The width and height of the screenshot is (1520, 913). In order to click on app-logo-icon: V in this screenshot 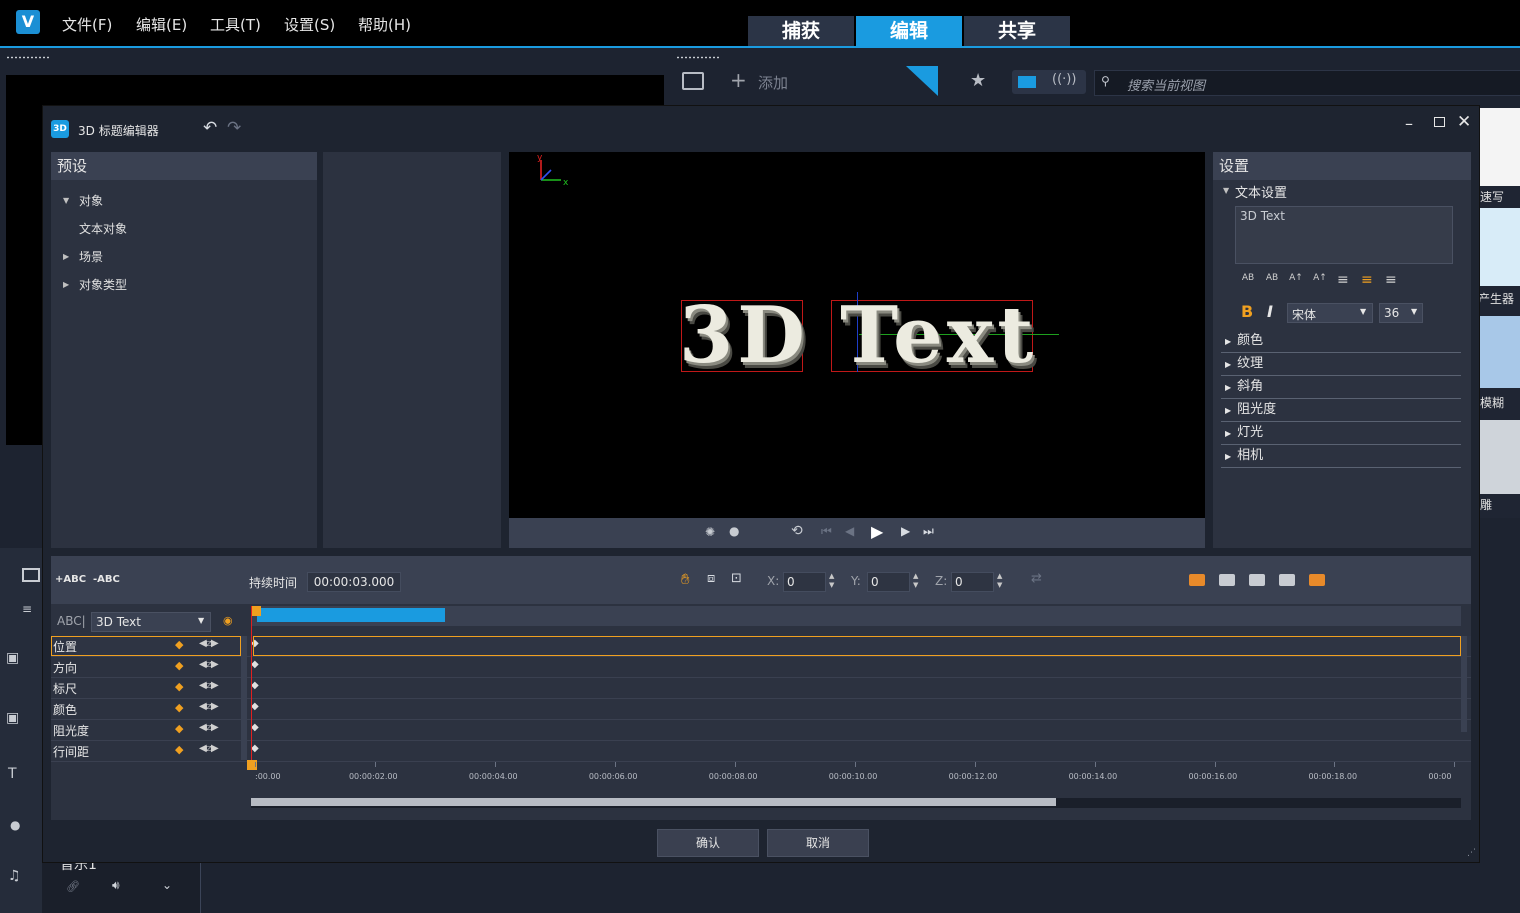, I will do `click(28, 22)`.